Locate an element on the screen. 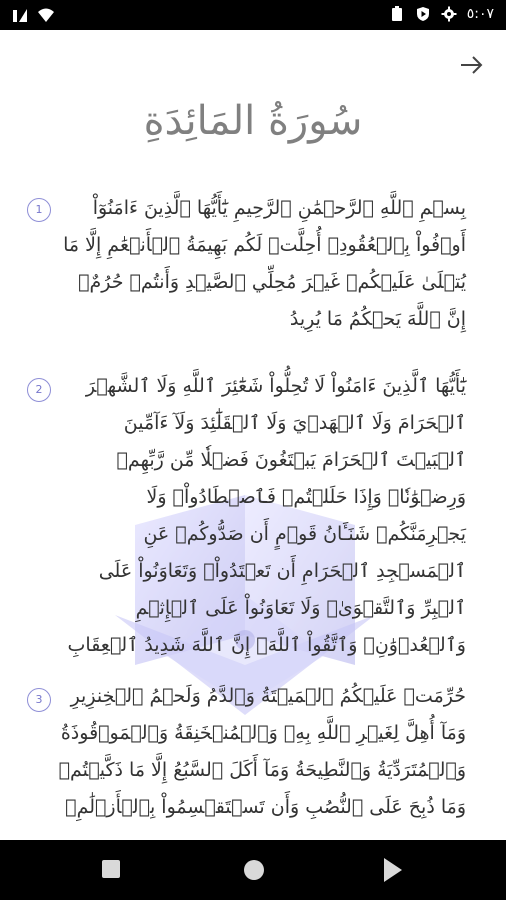 Image resolution: width=506 pixels, height=900 pixels. settings-icon is located at coordinates (449, 14).